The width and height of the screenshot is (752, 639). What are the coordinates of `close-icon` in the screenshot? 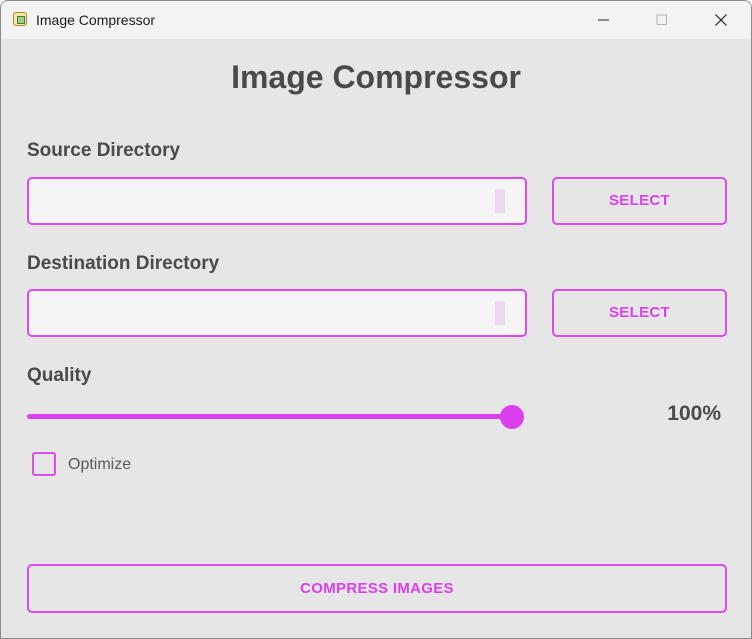 It's located at (721, 20).